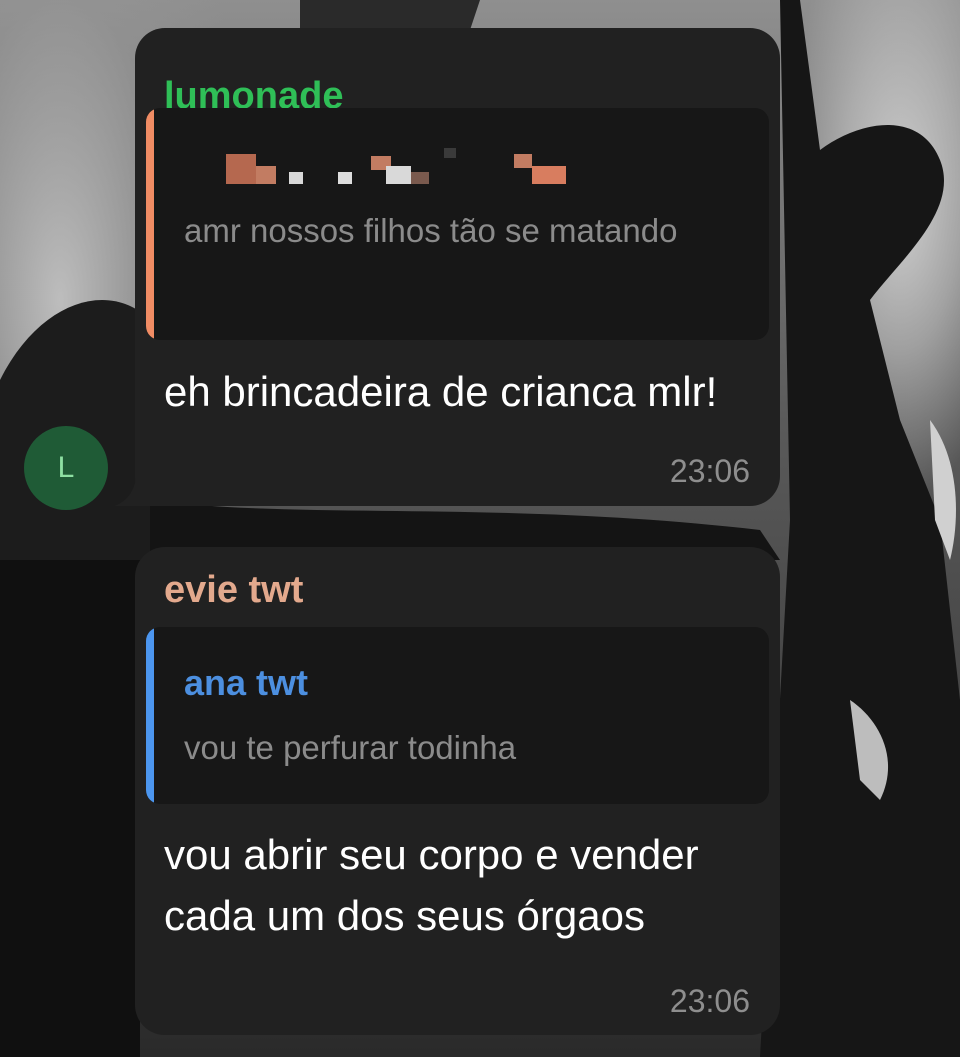 The width and height of the screenshot is (960, 1057). What do you see at coordinates (406, 168) in the screenshot?
I see `censored-author-name` at bounding box center [406, 168].